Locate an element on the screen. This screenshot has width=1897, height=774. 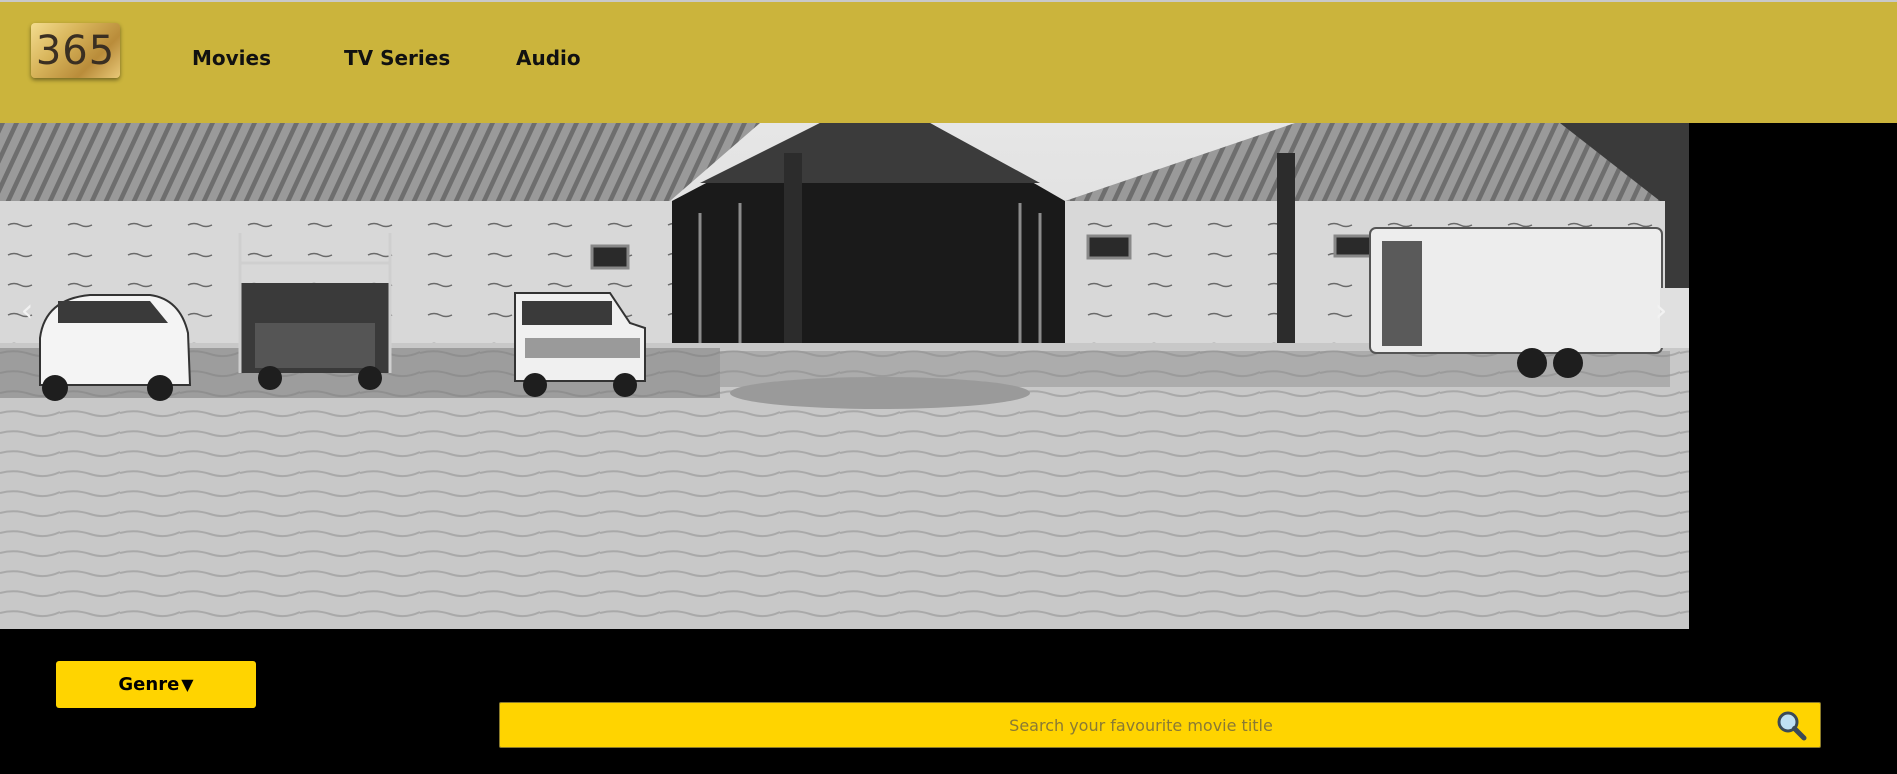
magnifier-icon is located at coordinates (1792, 726).